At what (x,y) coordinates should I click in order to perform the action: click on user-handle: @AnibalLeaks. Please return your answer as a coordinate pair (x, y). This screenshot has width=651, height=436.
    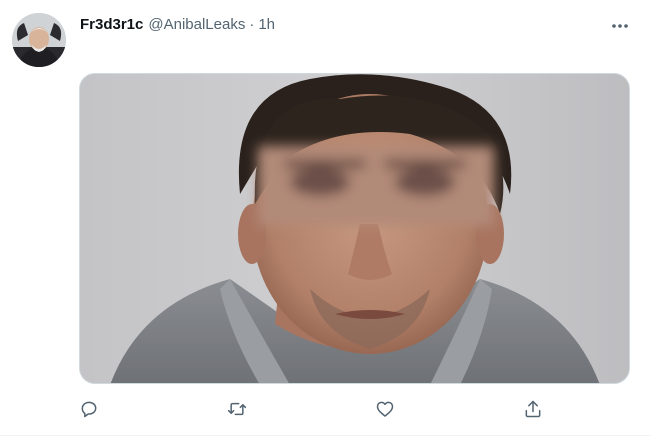
    Looking at the image, I should click on (196, 25).